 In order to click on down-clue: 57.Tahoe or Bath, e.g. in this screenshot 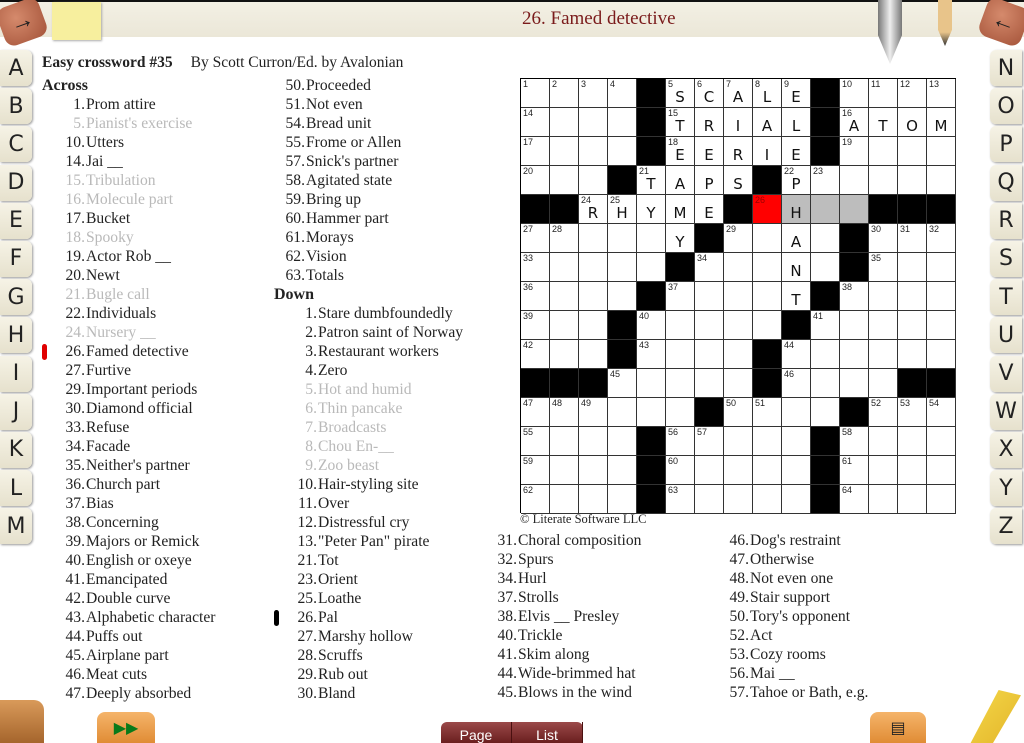, I will do `click(793, 692)`.